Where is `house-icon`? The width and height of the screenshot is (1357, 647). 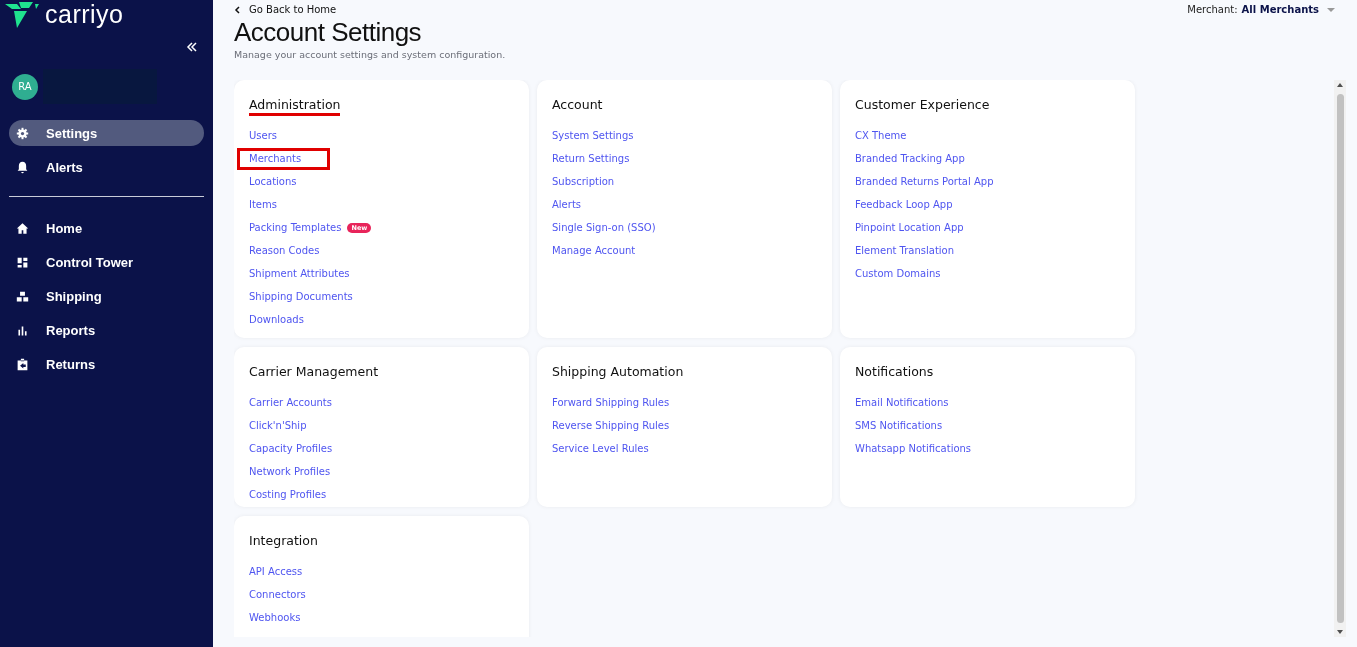
house-icon is located at coordinates (22, 228).